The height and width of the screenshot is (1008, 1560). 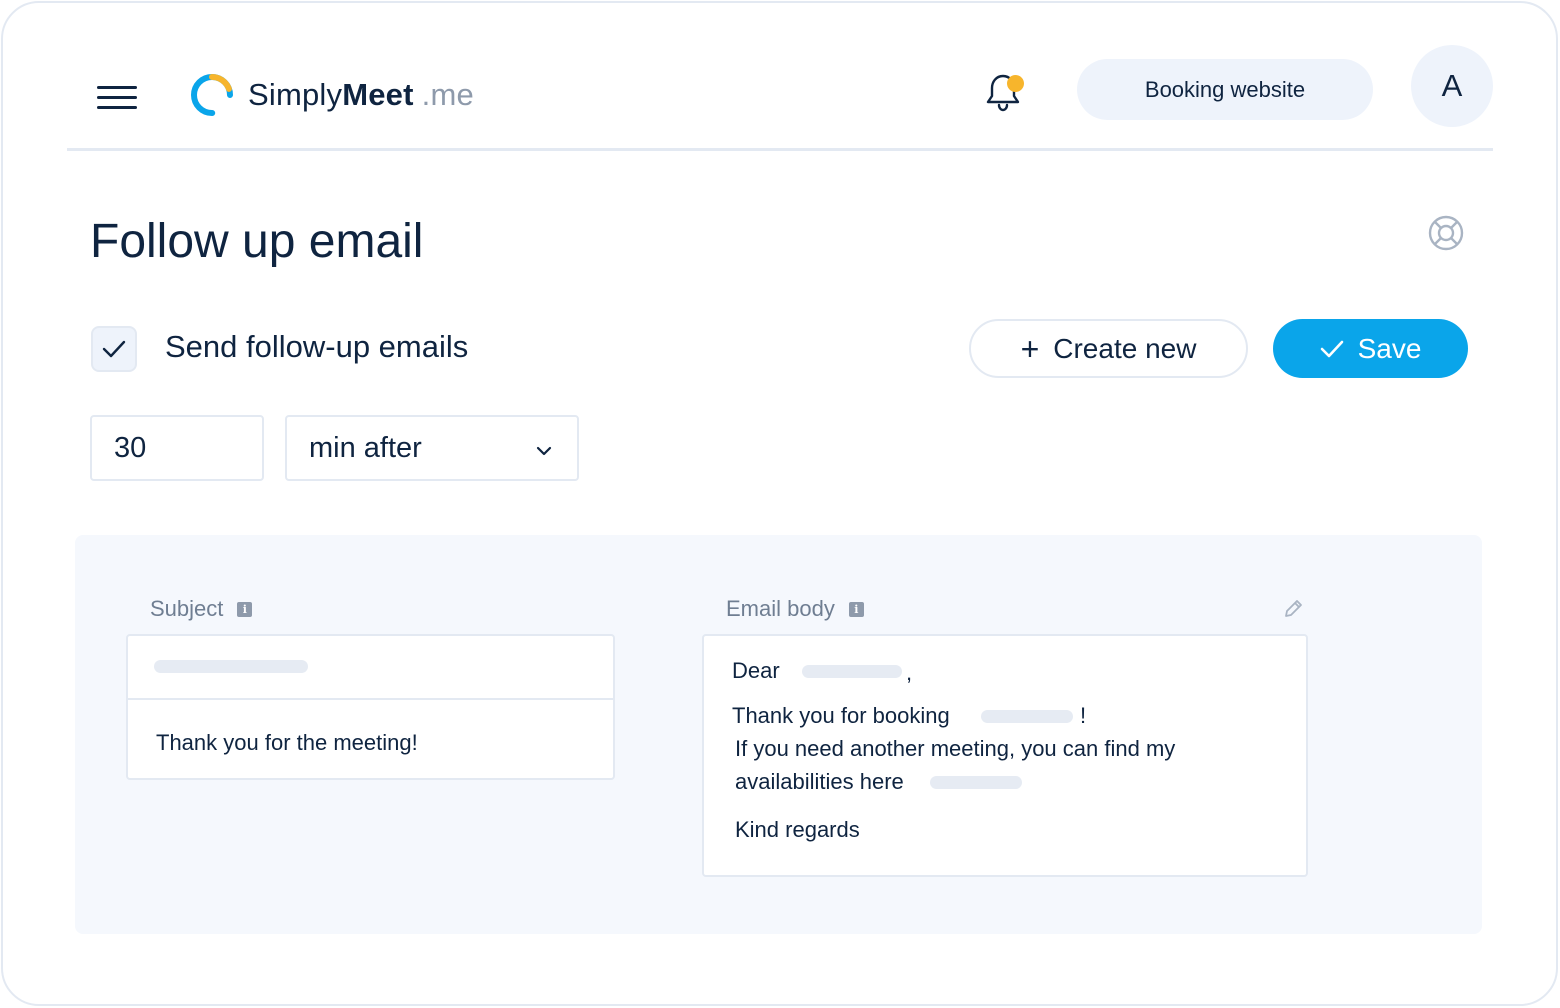 What do you see at coordinates (797, 829) in the screenshot?
I see `body-closing: Kind regards` at bounding box center [797, 829].